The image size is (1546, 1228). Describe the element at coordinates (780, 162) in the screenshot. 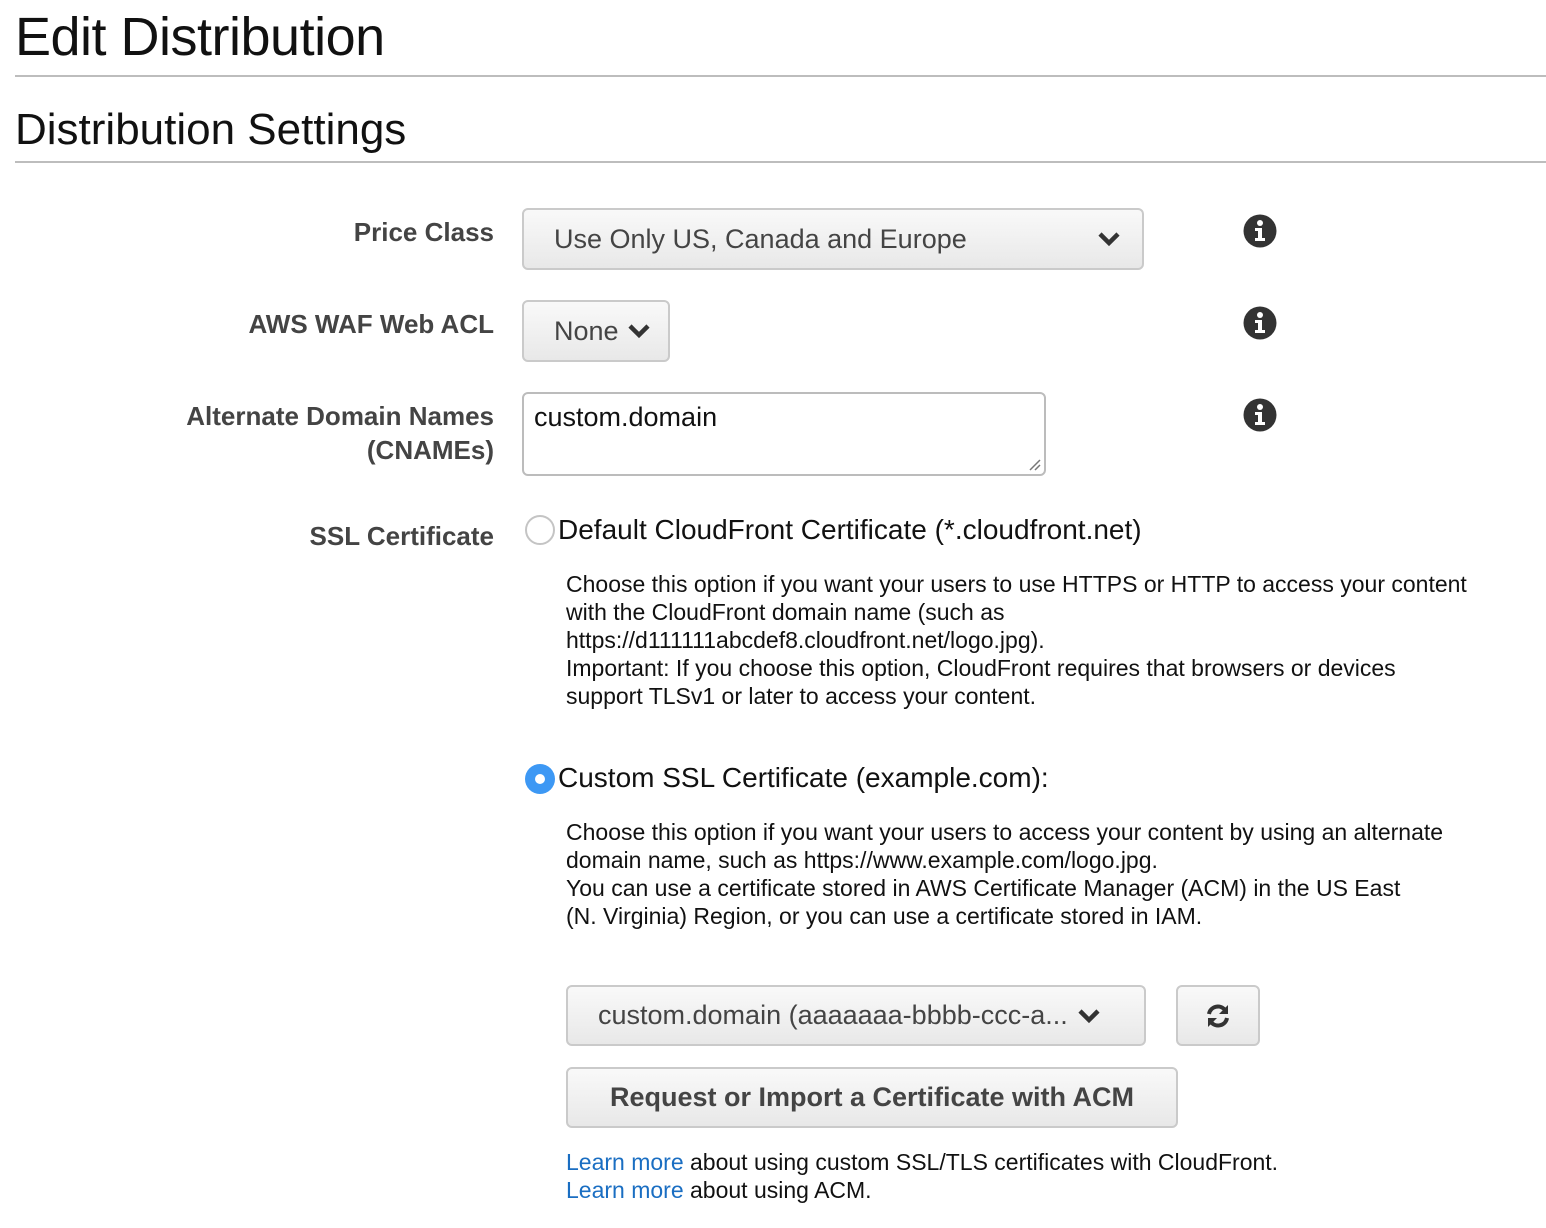

I see `section-divider` at that location.